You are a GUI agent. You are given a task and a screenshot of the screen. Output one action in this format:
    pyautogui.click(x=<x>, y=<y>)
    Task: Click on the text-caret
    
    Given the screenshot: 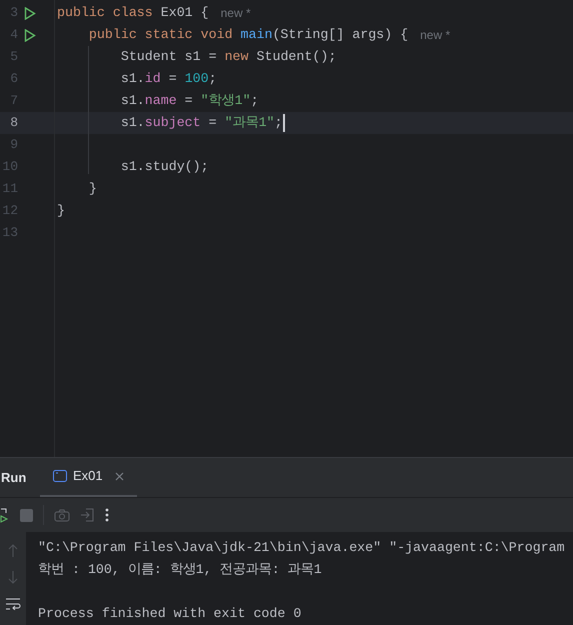 What is the action you would take?
    pyautogui.click(x=283, y=123)
    